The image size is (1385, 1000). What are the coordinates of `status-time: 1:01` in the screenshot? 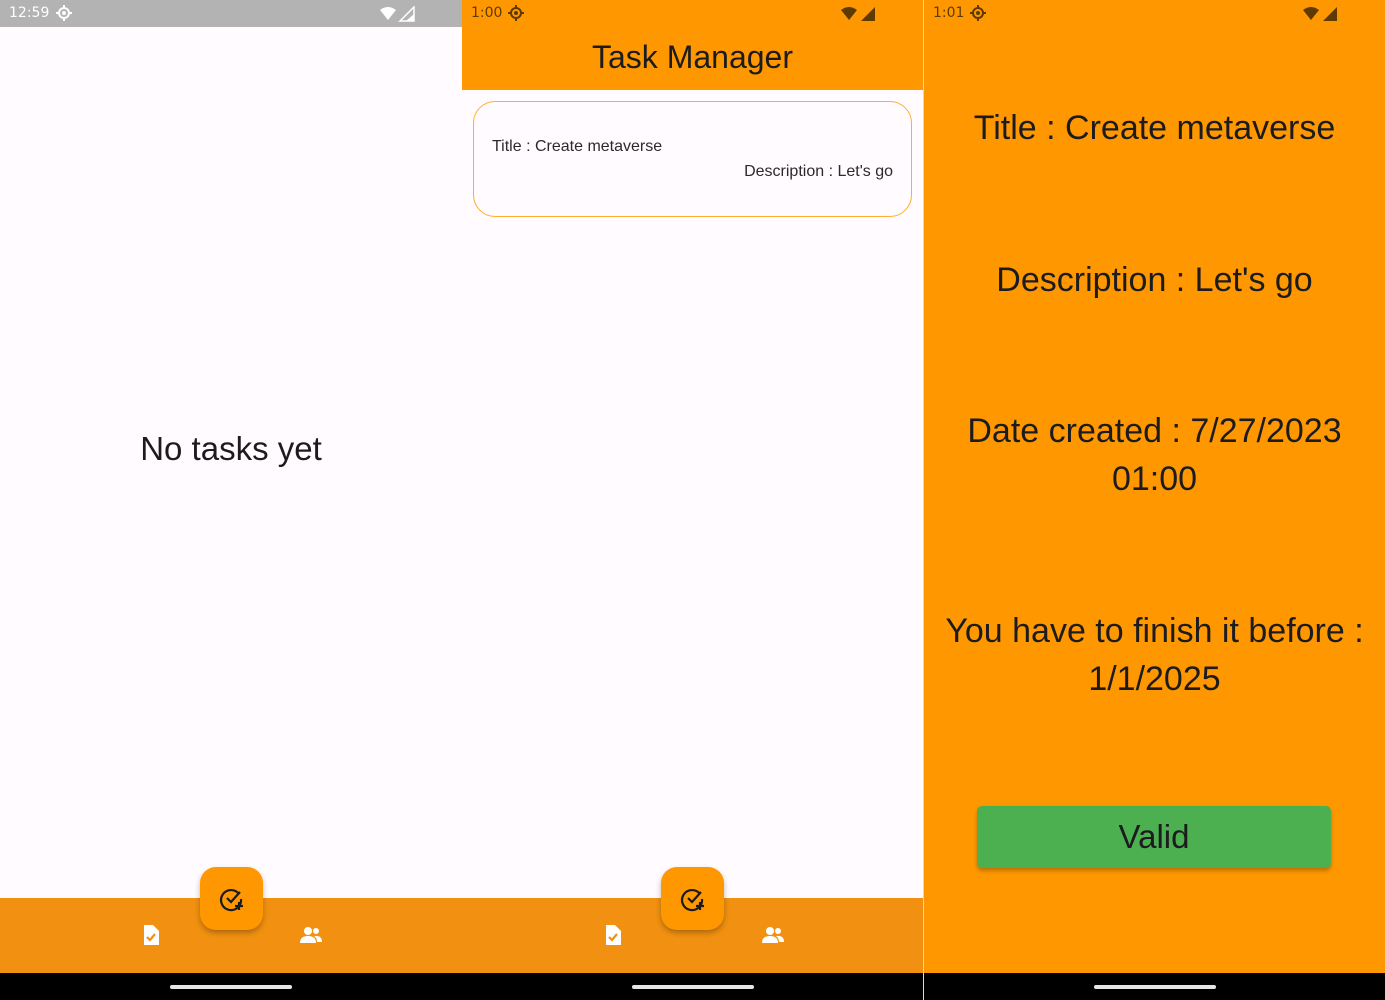 It's located at (949, 13).